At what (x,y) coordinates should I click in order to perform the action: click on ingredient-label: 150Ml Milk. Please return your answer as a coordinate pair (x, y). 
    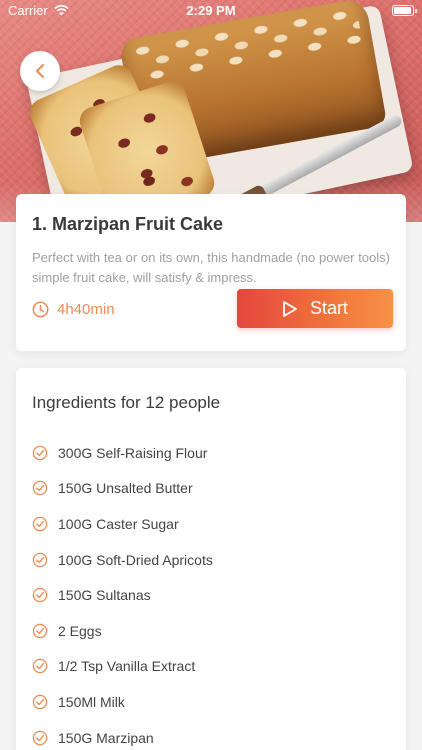
    Looking at the image, I should click on (91, 701).